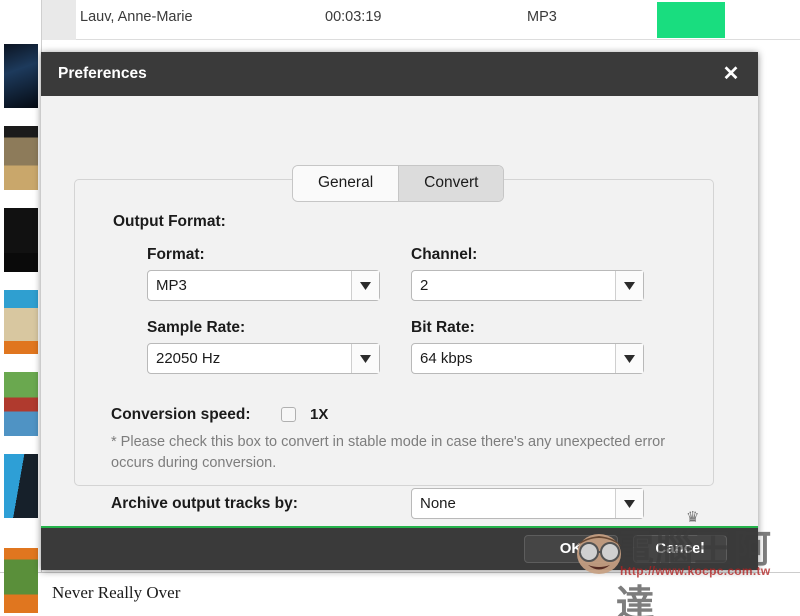  I want to click on sample-rate-label: Sample Rate:, so click(196, 327).